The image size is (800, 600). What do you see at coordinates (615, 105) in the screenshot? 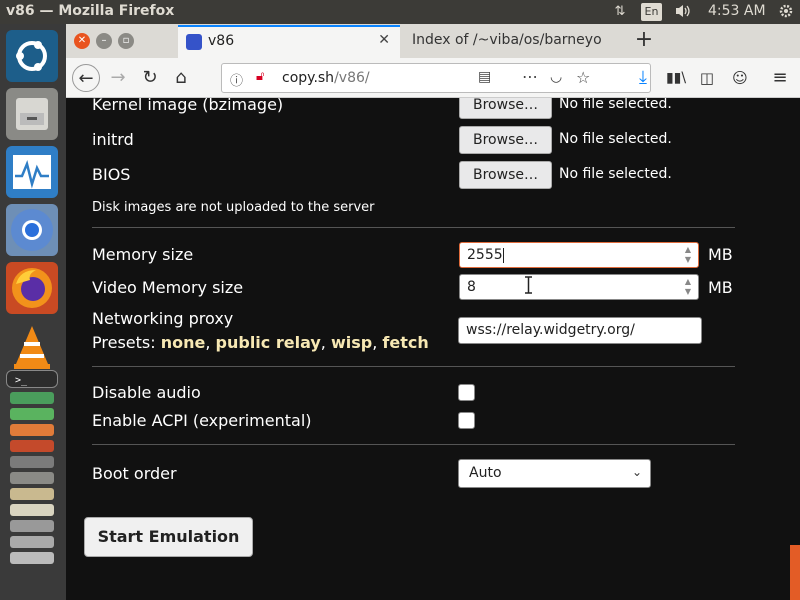
I see `kernel-file-status: No file selected.` at bounding box center [615, 105].